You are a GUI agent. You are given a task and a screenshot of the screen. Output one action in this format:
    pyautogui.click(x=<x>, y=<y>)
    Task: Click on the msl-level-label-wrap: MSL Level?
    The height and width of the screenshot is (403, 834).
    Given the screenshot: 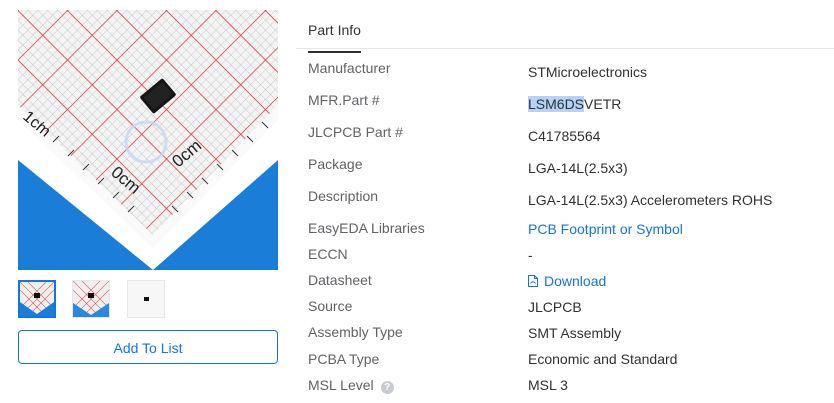 What is the action you would take?
    pyautogui.click(x=351, y=385)
    